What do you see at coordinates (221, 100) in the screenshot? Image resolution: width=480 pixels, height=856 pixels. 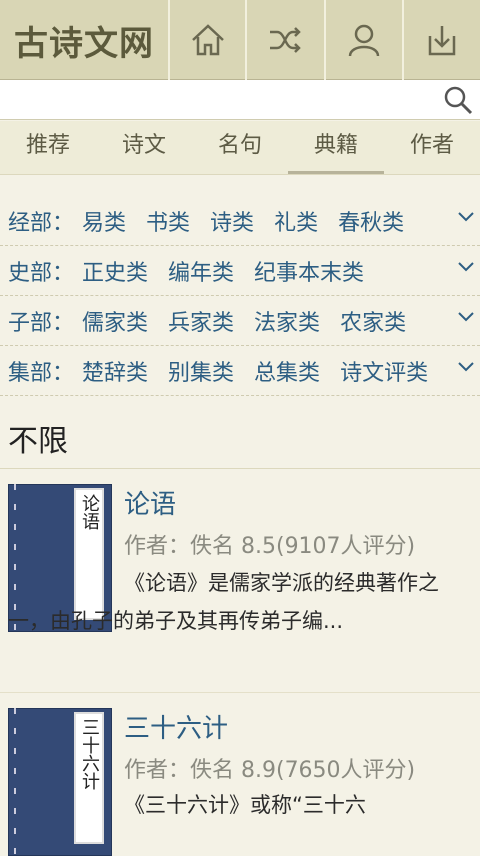 I see `search-input` at bounding box center [221, 100].